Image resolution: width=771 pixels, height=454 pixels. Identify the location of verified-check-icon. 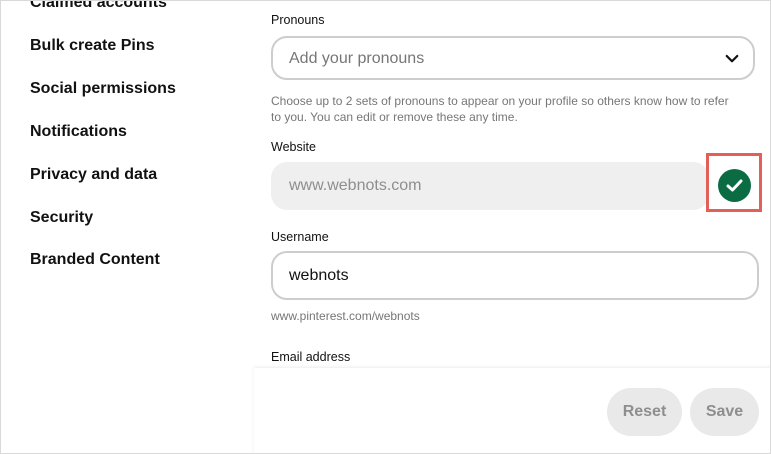
(734, 185).